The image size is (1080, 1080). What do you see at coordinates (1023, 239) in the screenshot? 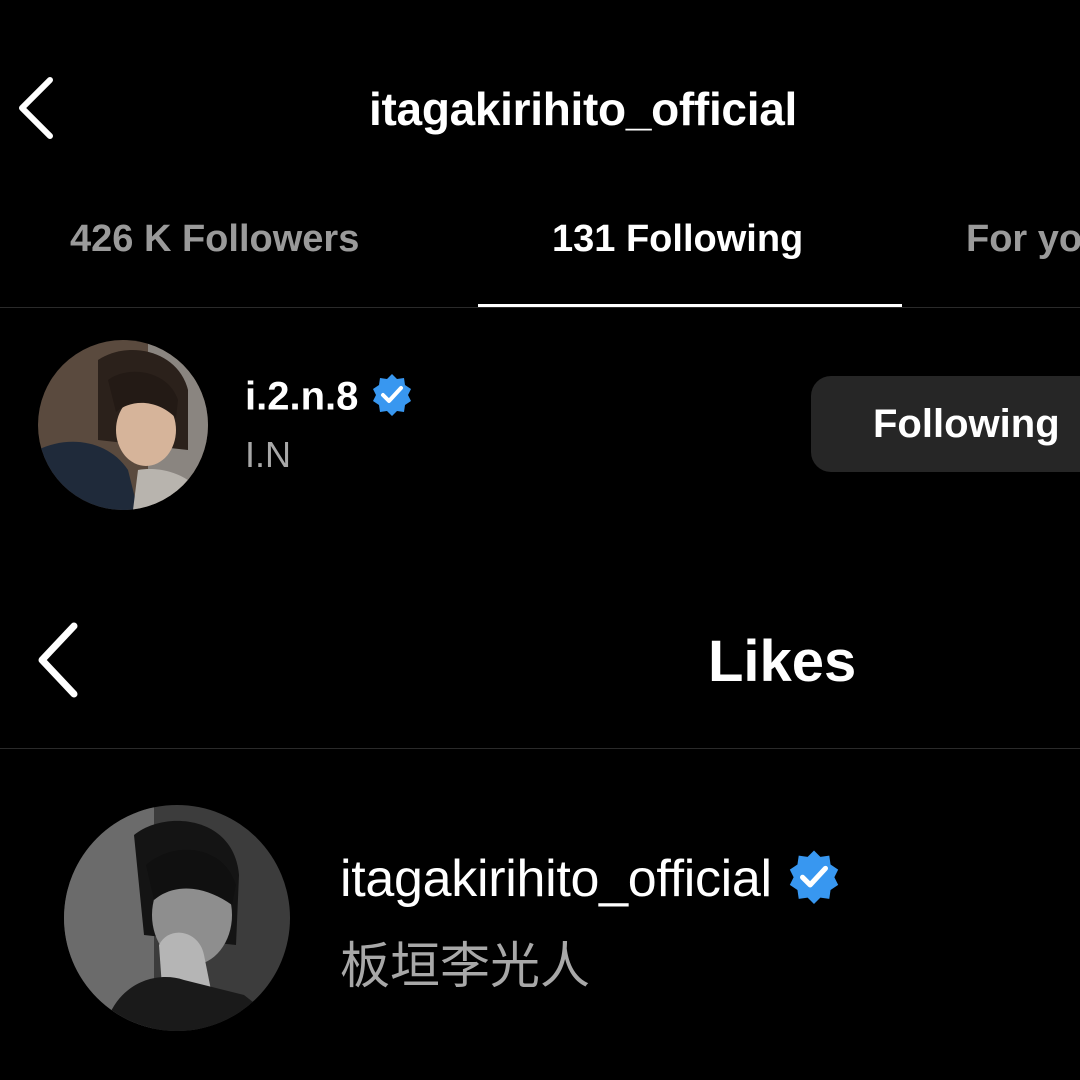
I see `tab-for-you: For yo` at bounding box center [1023, 239].